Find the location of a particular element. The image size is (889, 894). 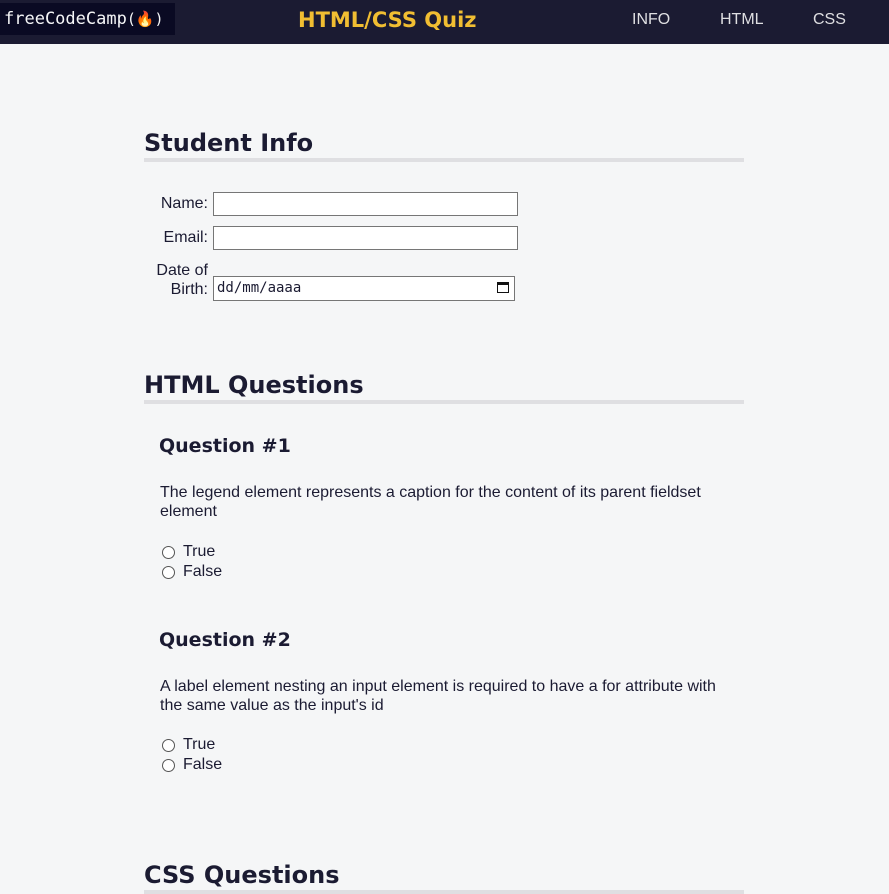

question-1-option-false: False is located at coordinates (192, 572).